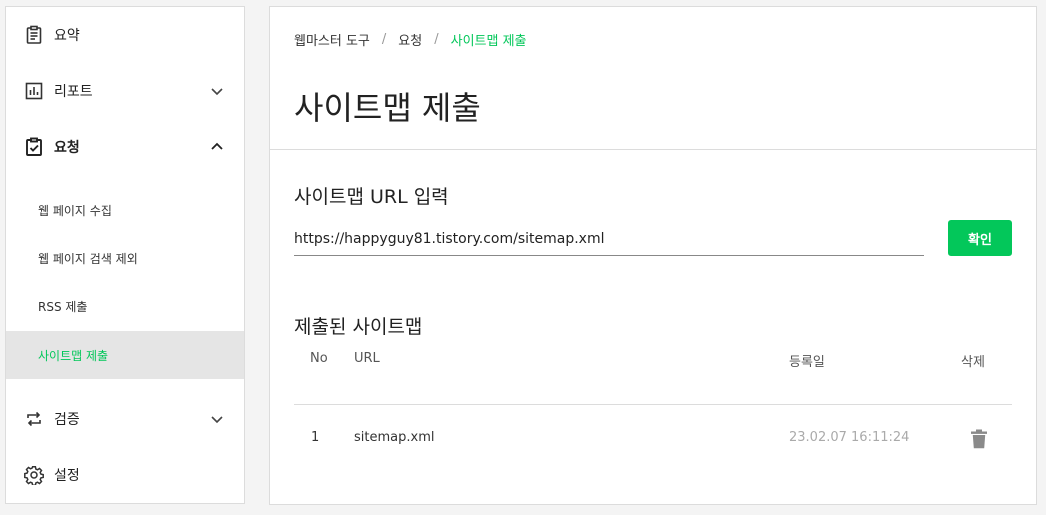 The width and height of the screenshot is (1046, 515). Describe the element at coordinates (88, 258) in the screenshot. I see `sidebar-subitem-label: 웹 페이지 검색 제외` at that location.